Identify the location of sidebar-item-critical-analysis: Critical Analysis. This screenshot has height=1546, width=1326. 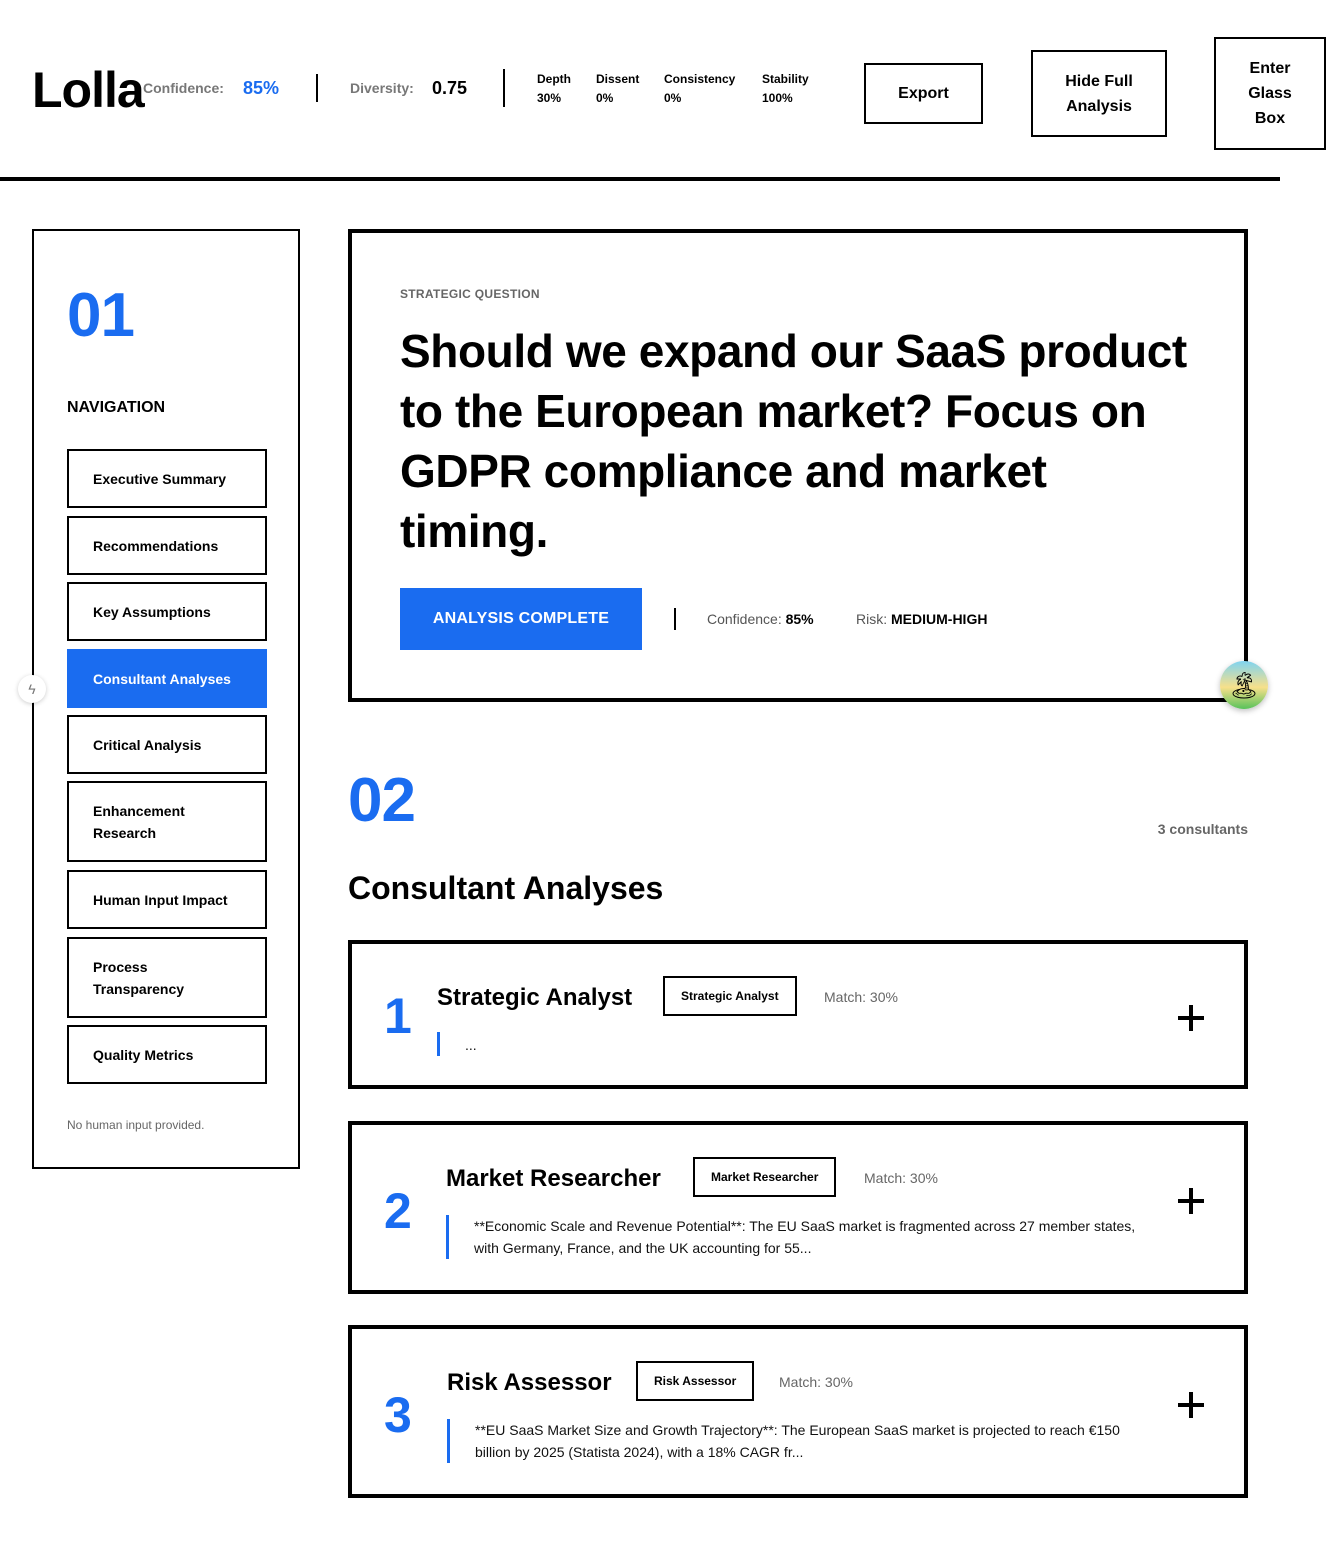
(167, 744).